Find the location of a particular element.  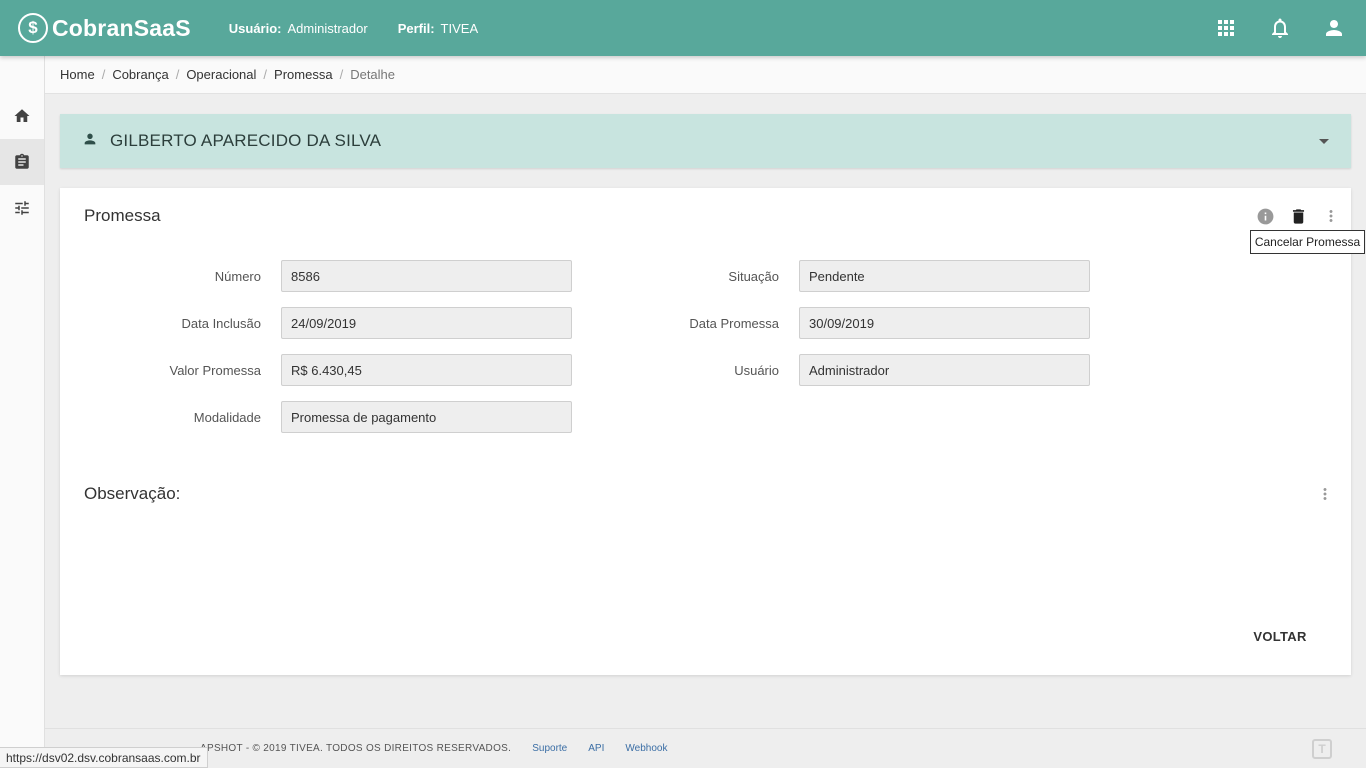

info-icon is located at coordinates (1265, 216).